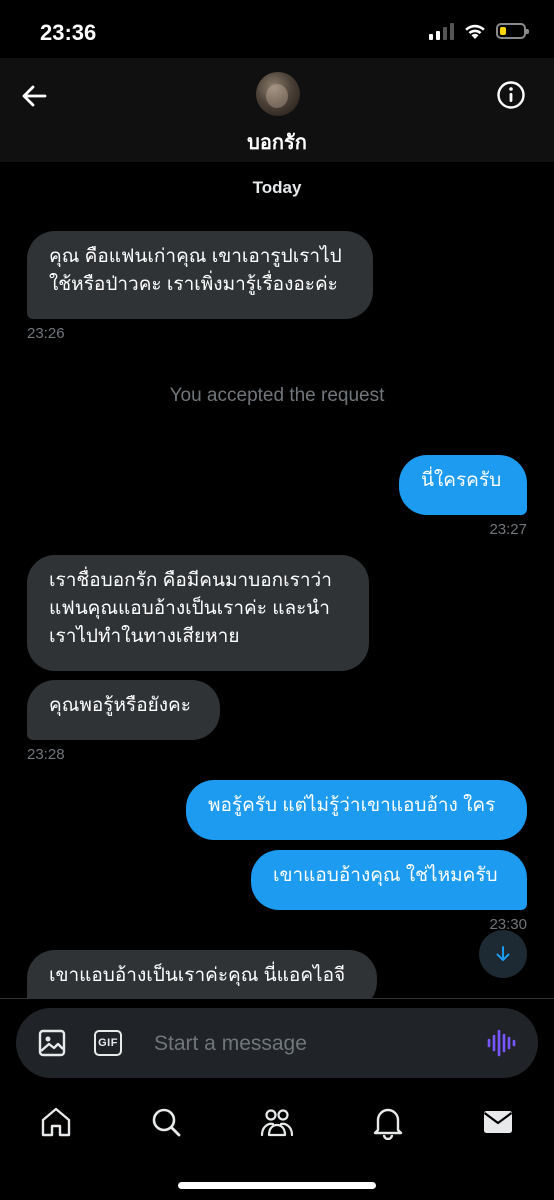 Image resolution: width=554 pixels, height=1200 pixels. I want to click on contact-name: บอกรัก, so click(277, 142).